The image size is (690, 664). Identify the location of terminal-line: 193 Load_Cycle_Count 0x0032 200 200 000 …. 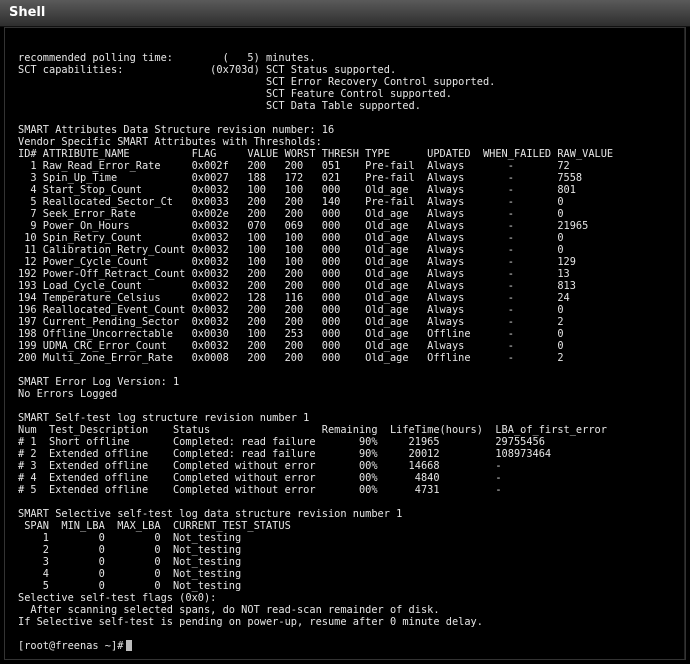
(297, 286).